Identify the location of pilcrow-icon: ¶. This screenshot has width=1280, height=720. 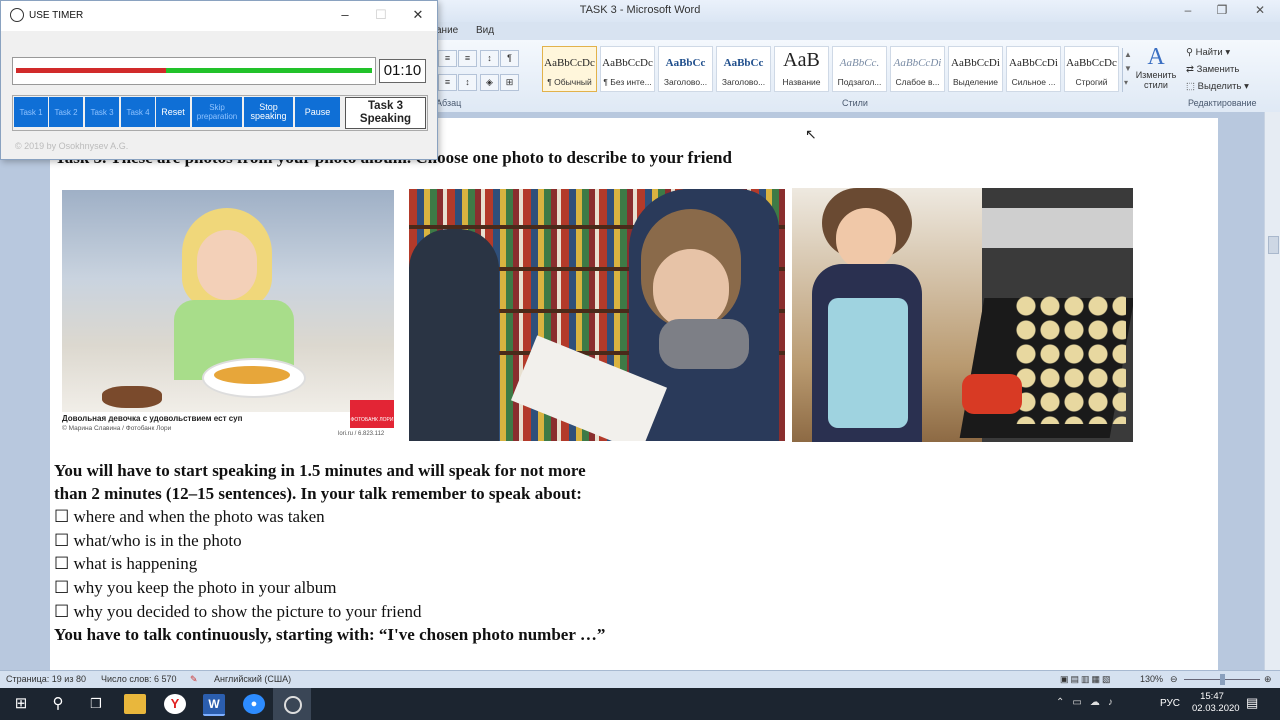
(509, 58).